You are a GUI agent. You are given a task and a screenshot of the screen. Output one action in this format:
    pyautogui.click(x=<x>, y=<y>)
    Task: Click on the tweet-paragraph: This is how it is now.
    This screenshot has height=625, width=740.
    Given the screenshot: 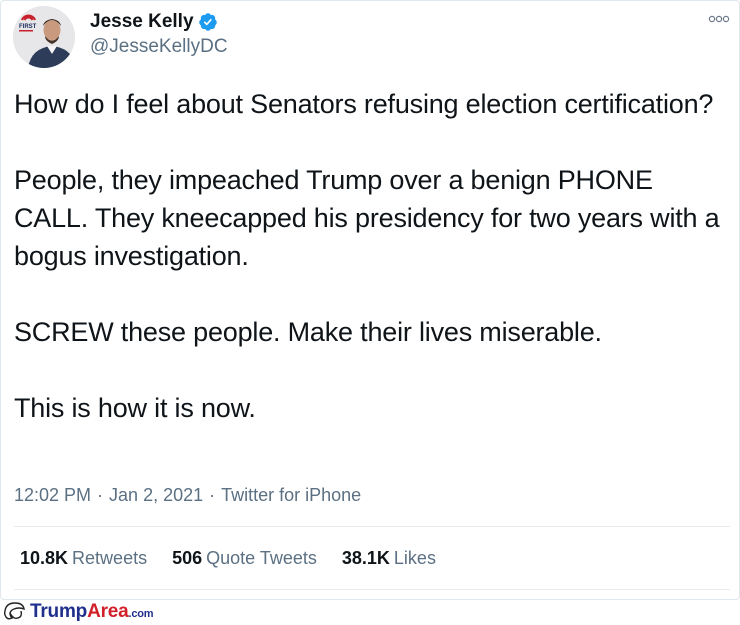 What is the action you would take?
    pyautogui.click(x=135, y=408)
    